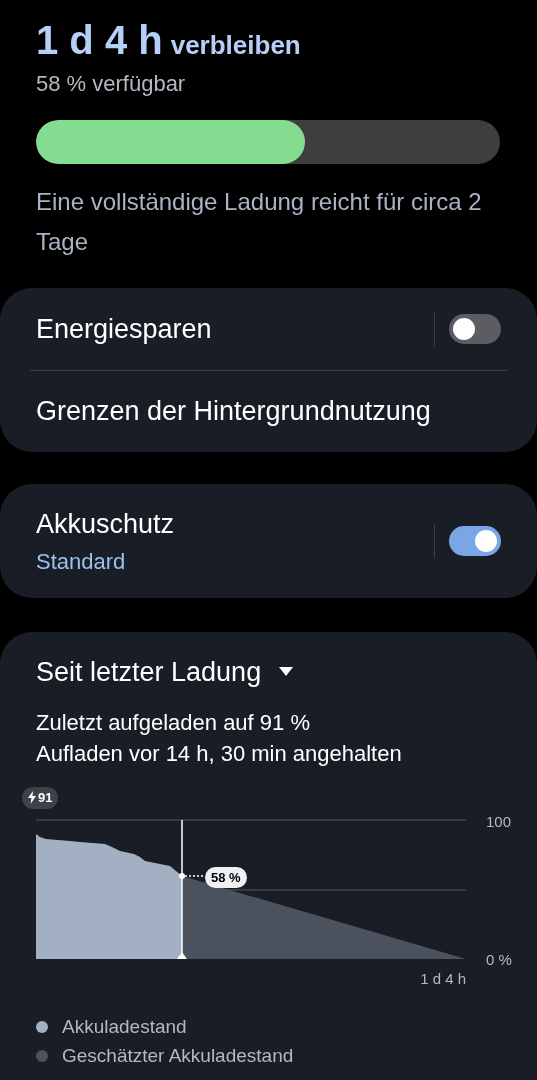  What do you see at coordinates (149, 672) in the screenshot?
I see `period-dropdown: Seit letzter Ladung` at bounding box center [149, 672].